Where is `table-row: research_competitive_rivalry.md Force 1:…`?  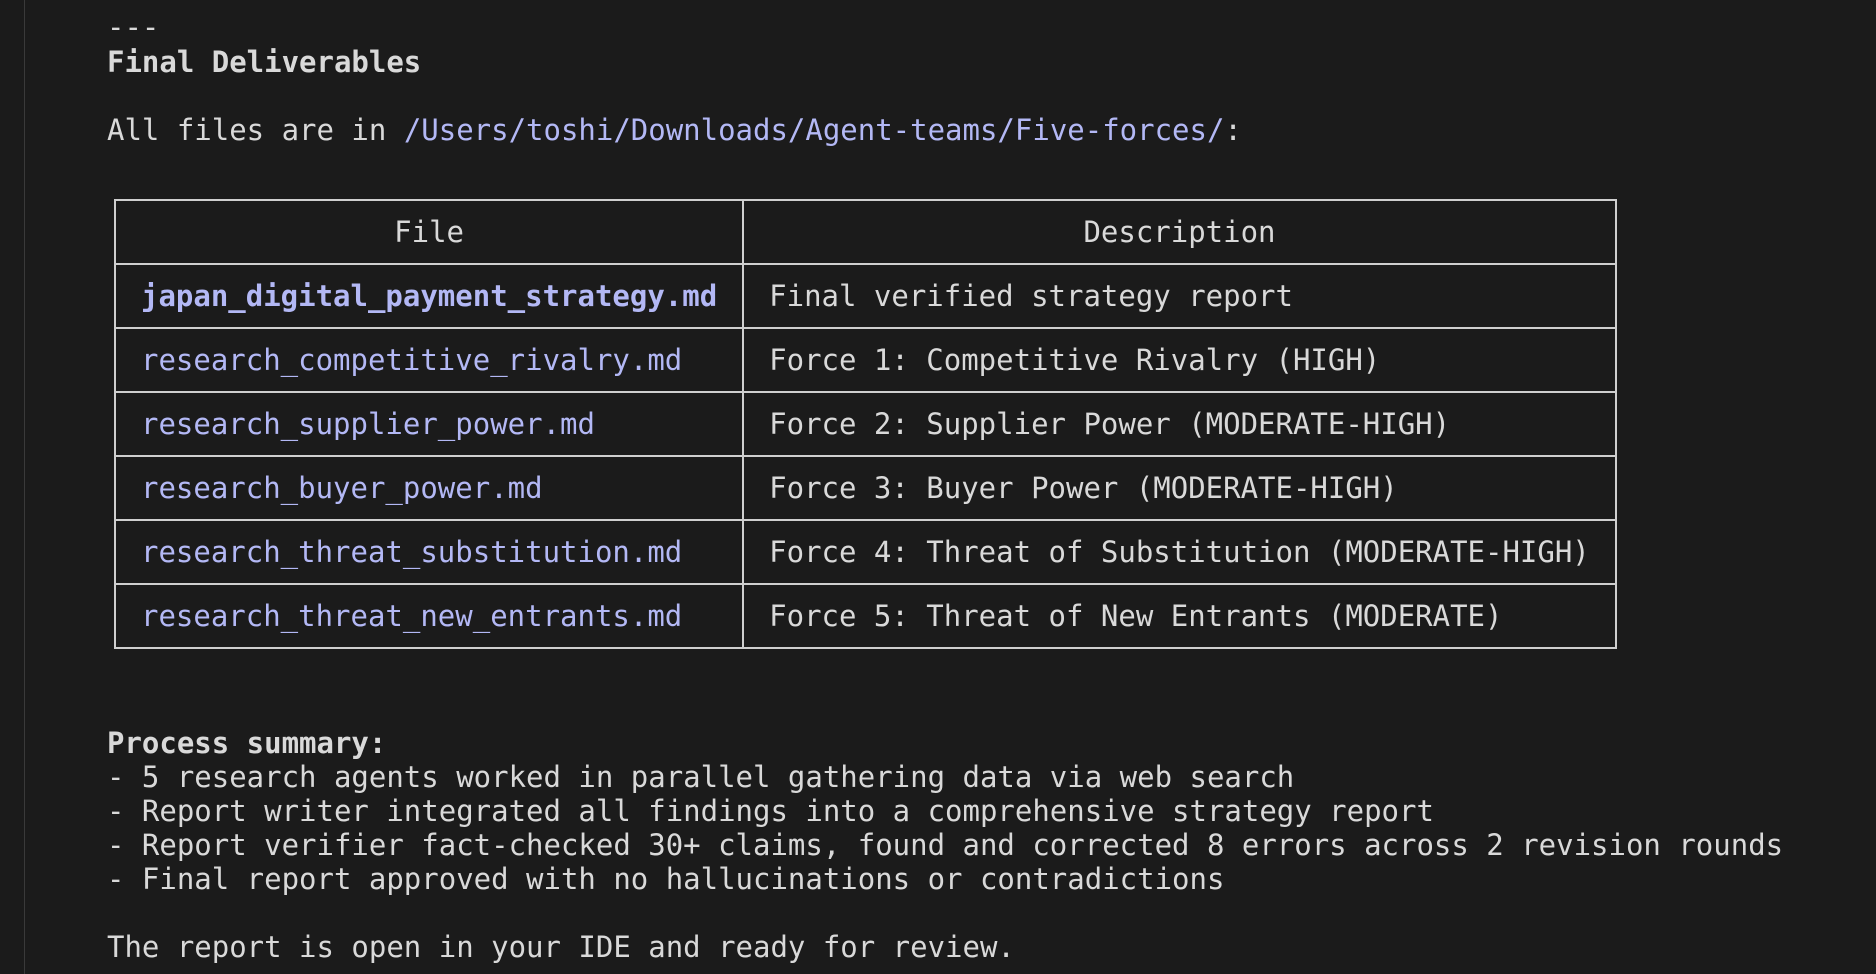
table-row: research_competitive_rivalry.md Force 1:… is located at coordinates (865, 360).